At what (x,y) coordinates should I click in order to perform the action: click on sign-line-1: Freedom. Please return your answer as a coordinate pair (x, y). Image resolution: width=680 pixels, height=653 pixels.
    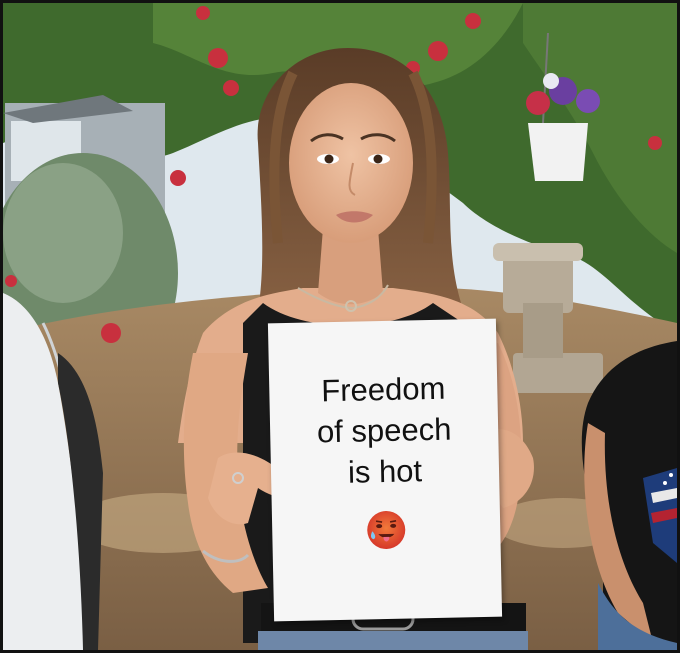
    Looking at the image, I should click on (383, 389).